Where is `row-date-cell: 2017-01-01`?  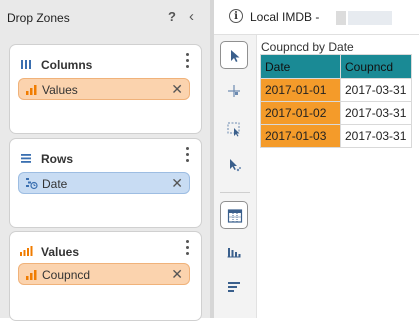 row-date-cell: 2017-01-01 is located at coordinates (300, 90).